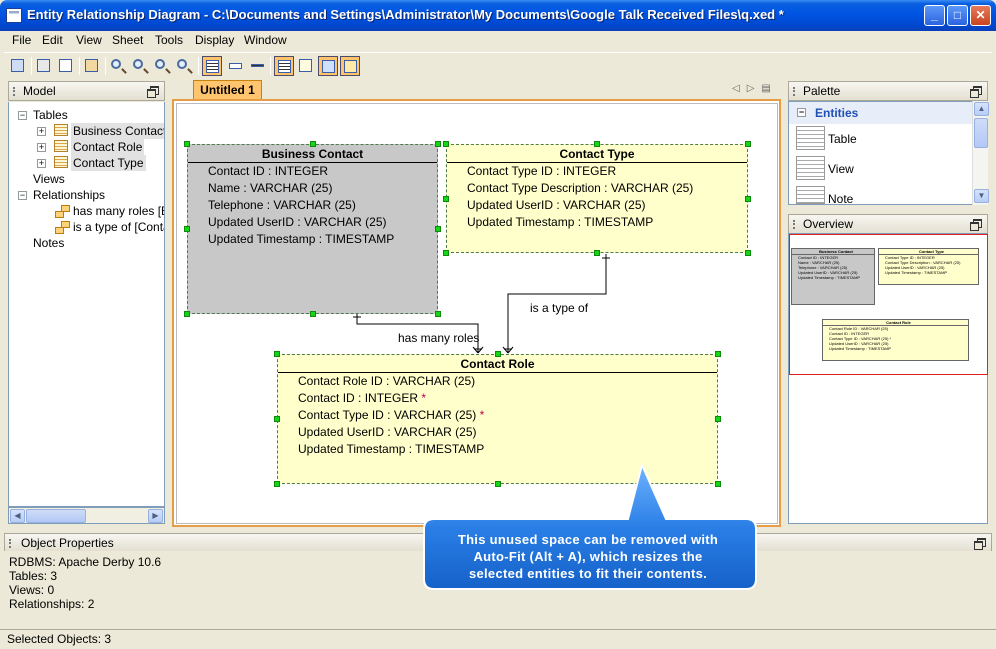 The height and width of the screenshot is (649, 996). Describe the element at coordinates (957, 15) in the screenshot. I see `maximize-button: □` at that location.